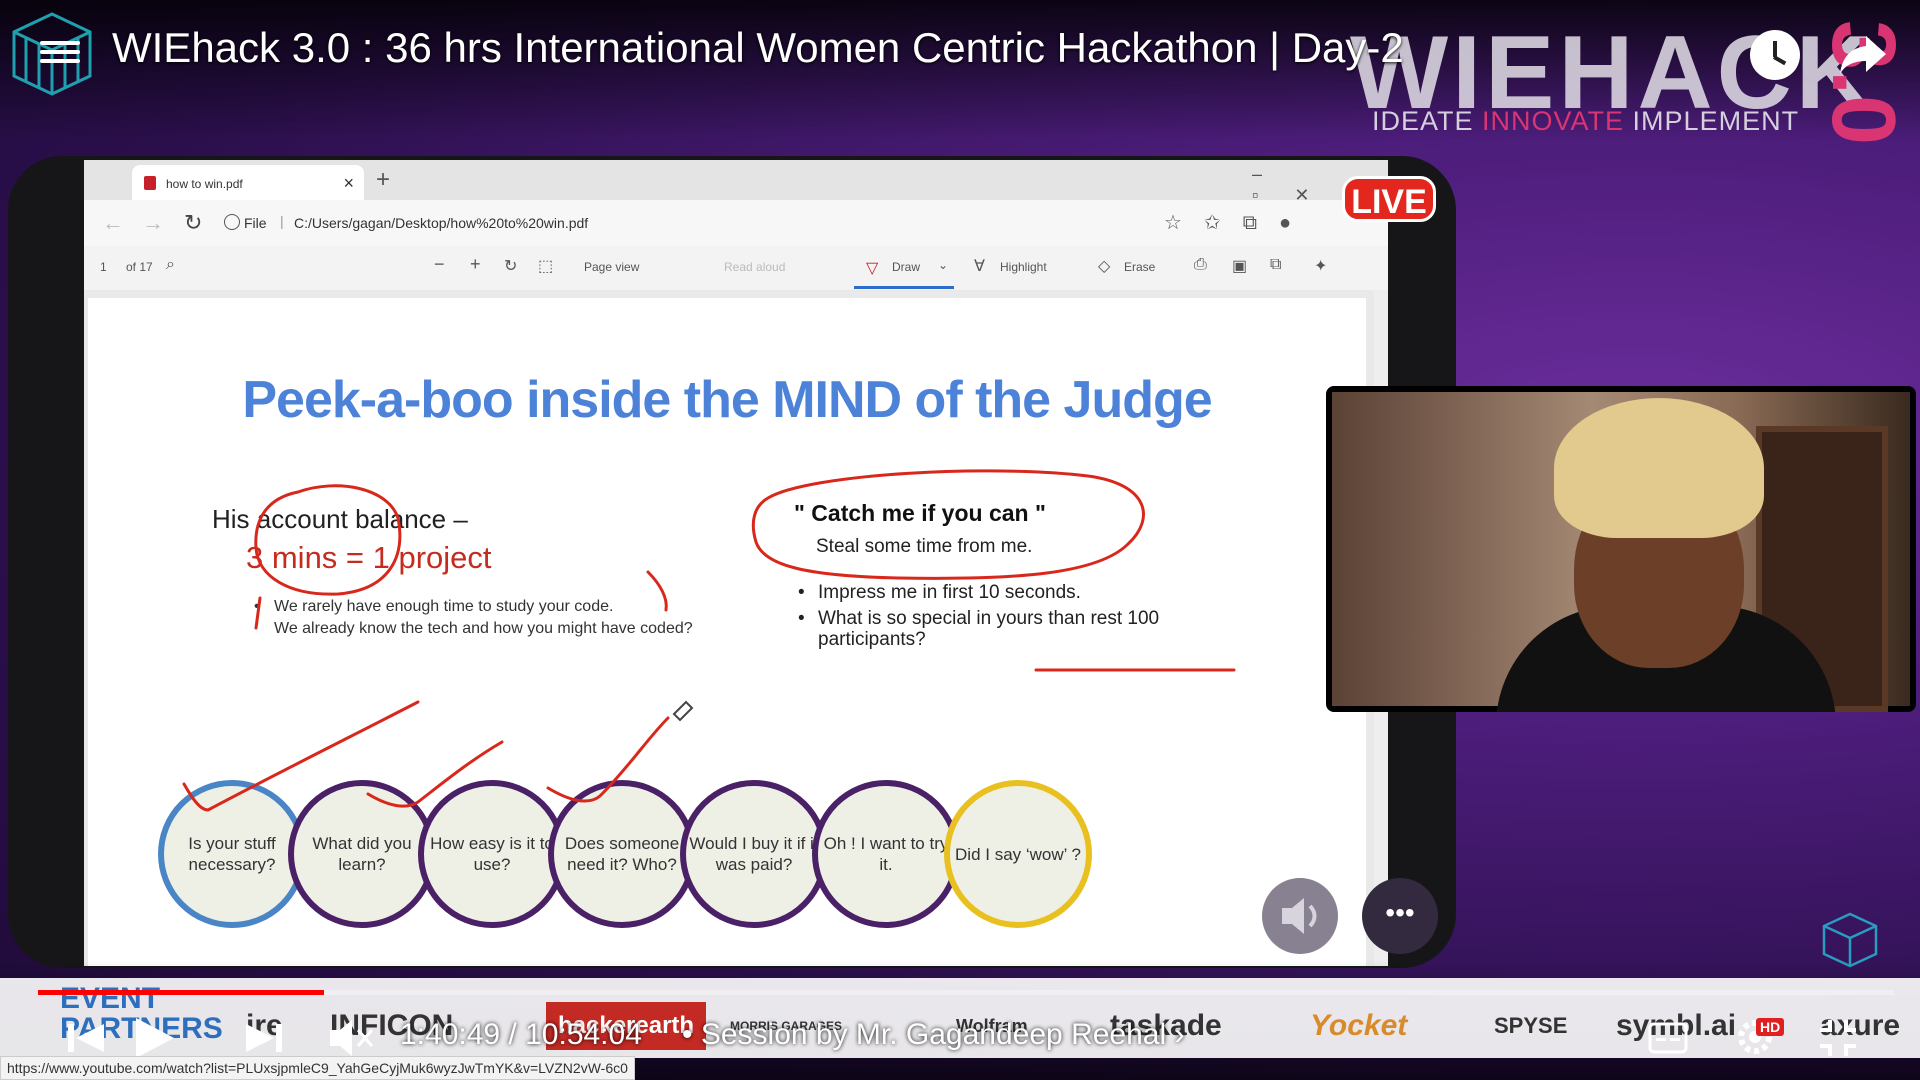 The height and width of the screenshot is (1080, 1920). I want to click on tab-close-icon: ×, so click(348, 183).